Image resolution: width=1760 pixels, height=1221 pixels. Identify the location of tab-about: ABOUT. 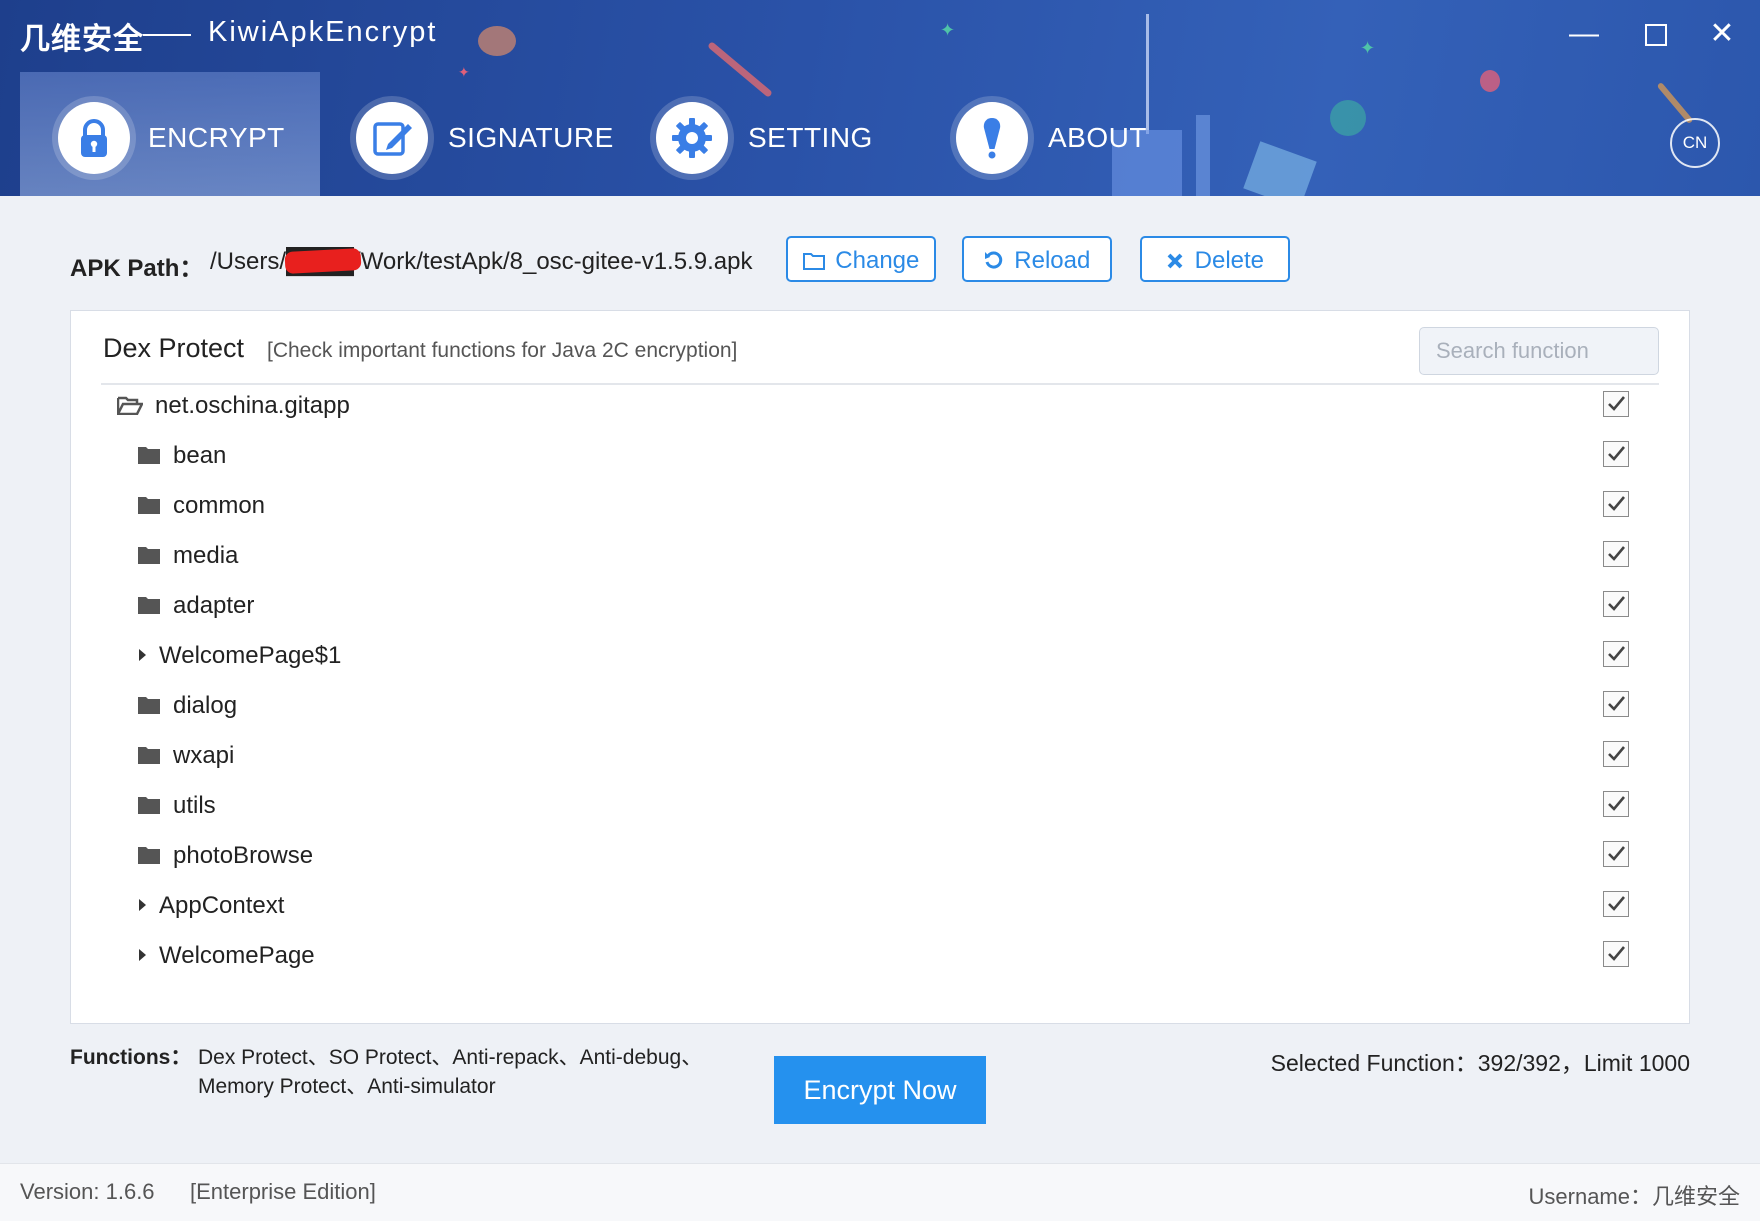
(1070, 134).